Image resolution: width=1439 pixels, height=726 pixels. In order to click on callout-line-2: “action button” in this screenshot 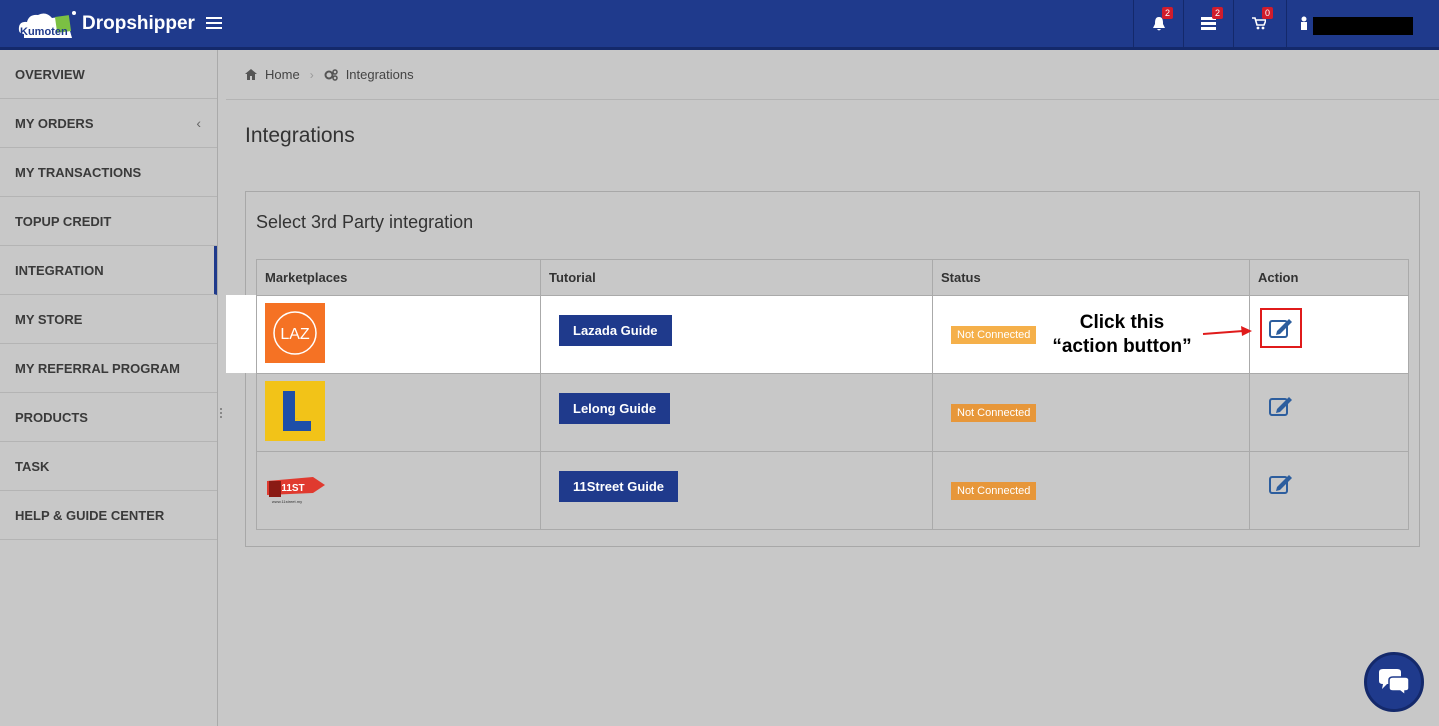, I will do `click(1122, 346)`.